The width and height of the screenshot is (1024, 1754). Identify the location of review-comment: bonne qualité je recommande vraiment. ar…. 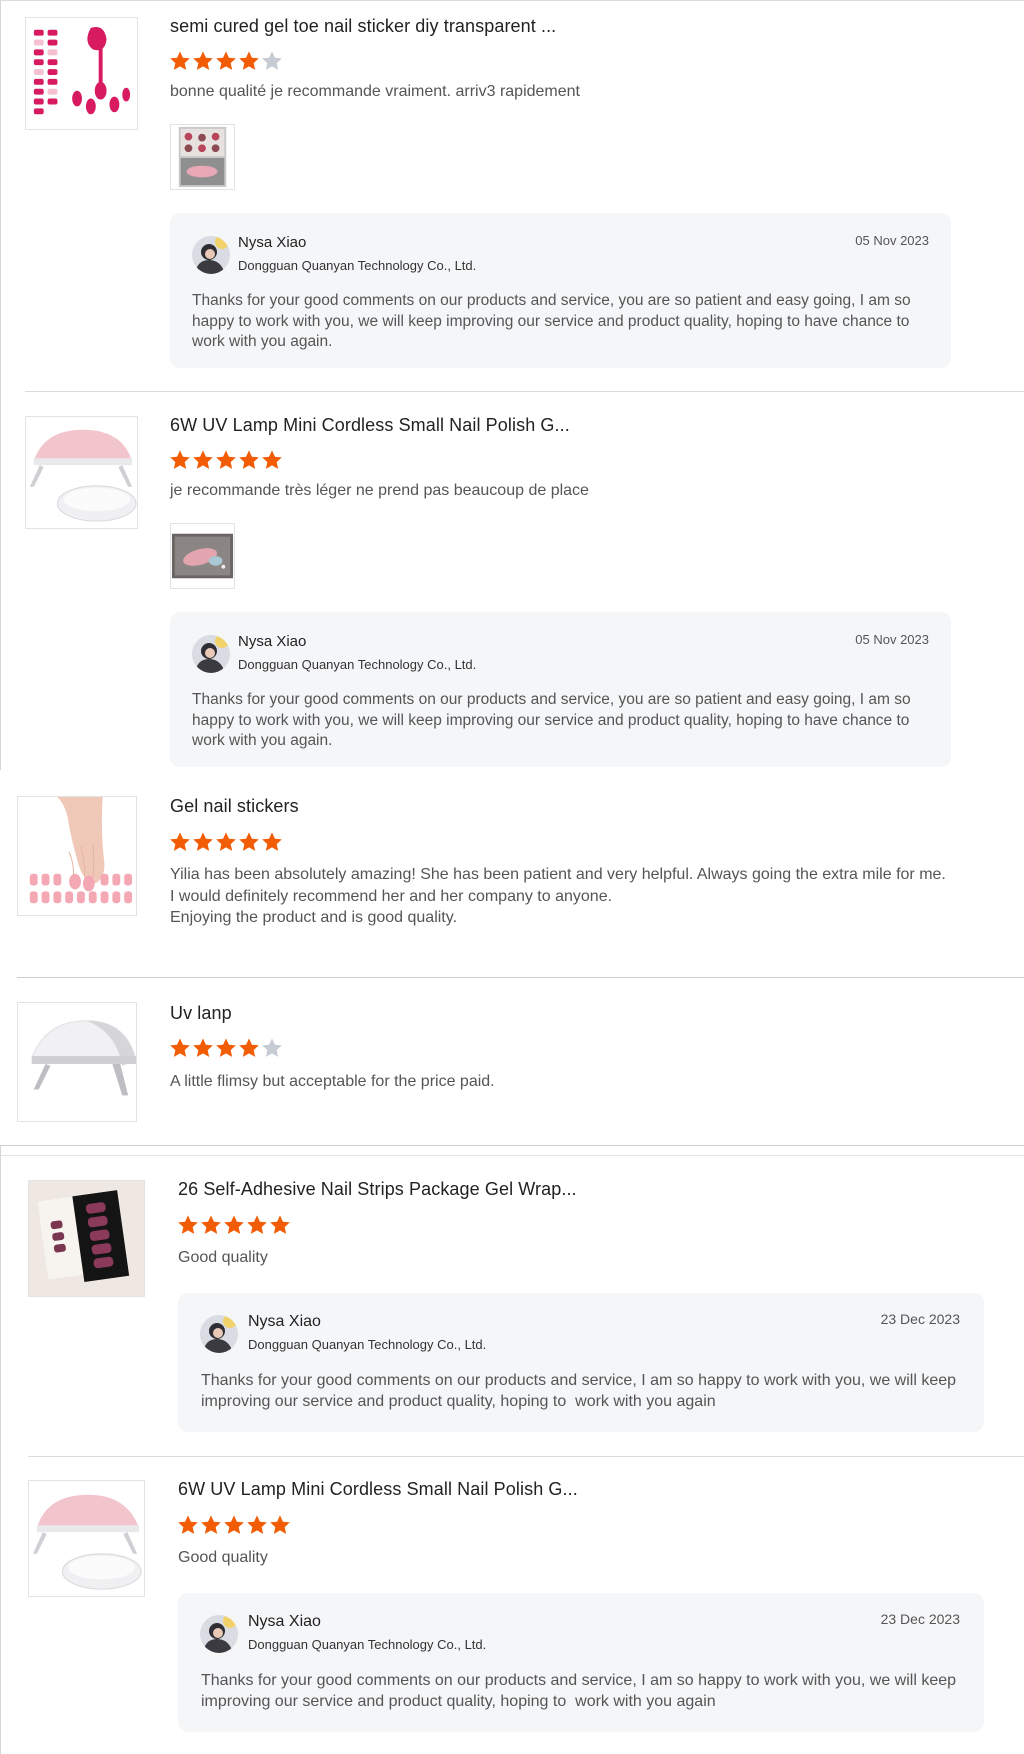
(375, 91).